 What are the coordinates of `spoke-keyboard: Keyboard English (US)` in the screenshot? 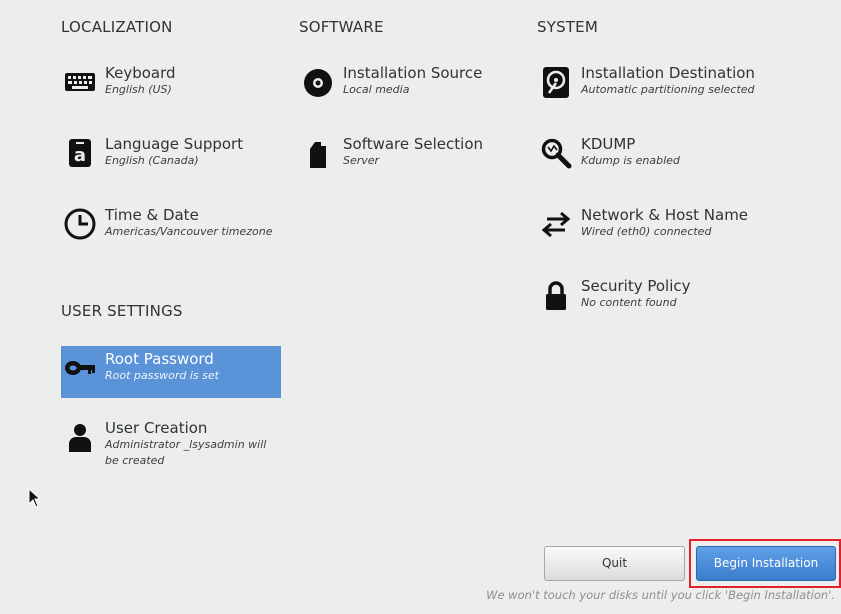 It's located at (171, 86).